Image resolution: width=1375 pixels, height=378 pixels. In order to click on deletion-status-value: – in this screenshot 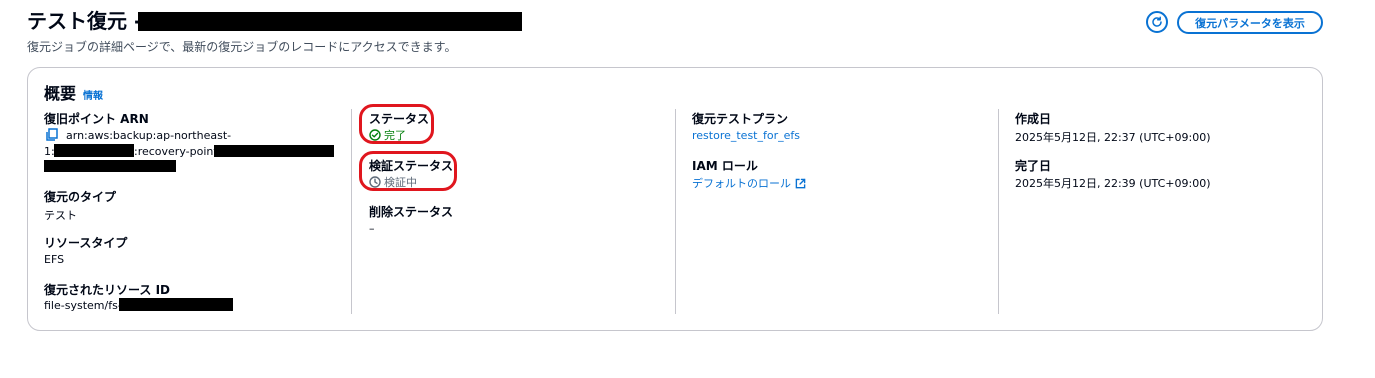, I will do `click(372, 228)`.